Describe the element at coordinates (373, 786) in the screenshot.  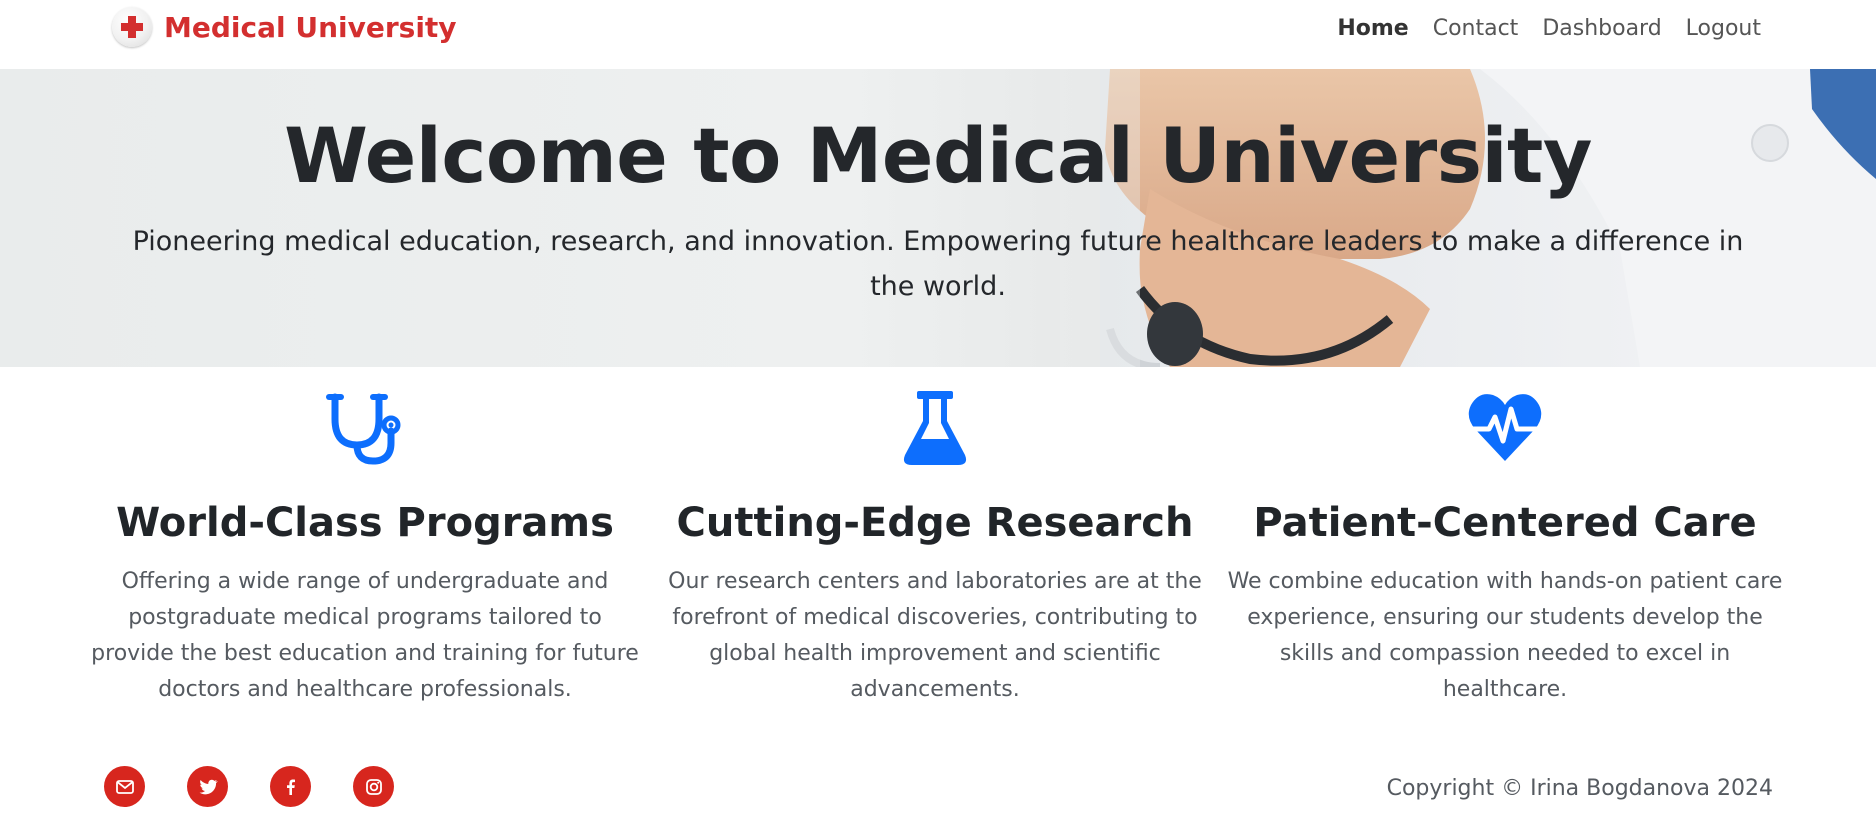
I see `instagram-icon` at that location.